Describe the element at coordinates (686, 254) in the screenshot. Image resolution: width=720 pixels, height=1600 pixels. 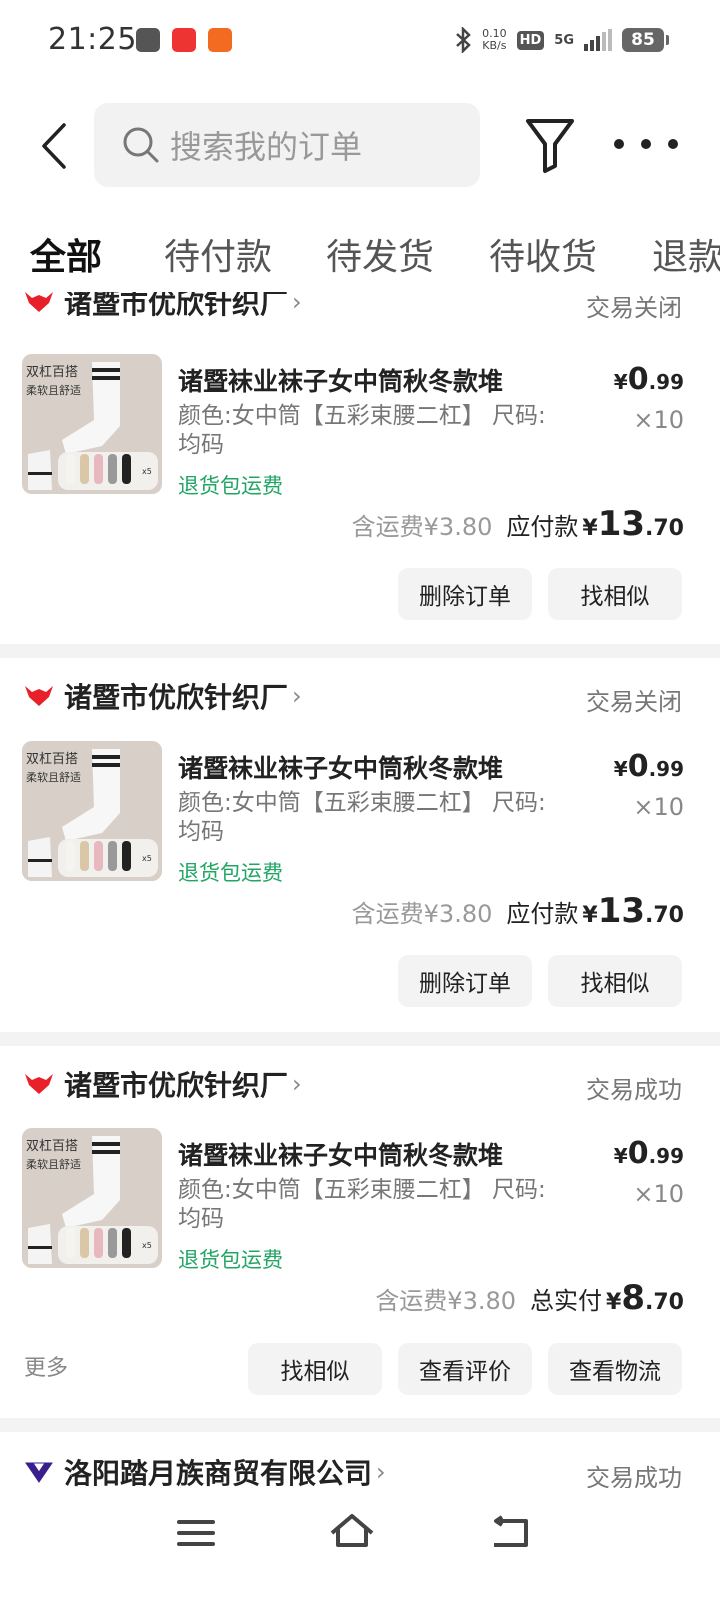
I see `tab-refund: 退款` at that location.